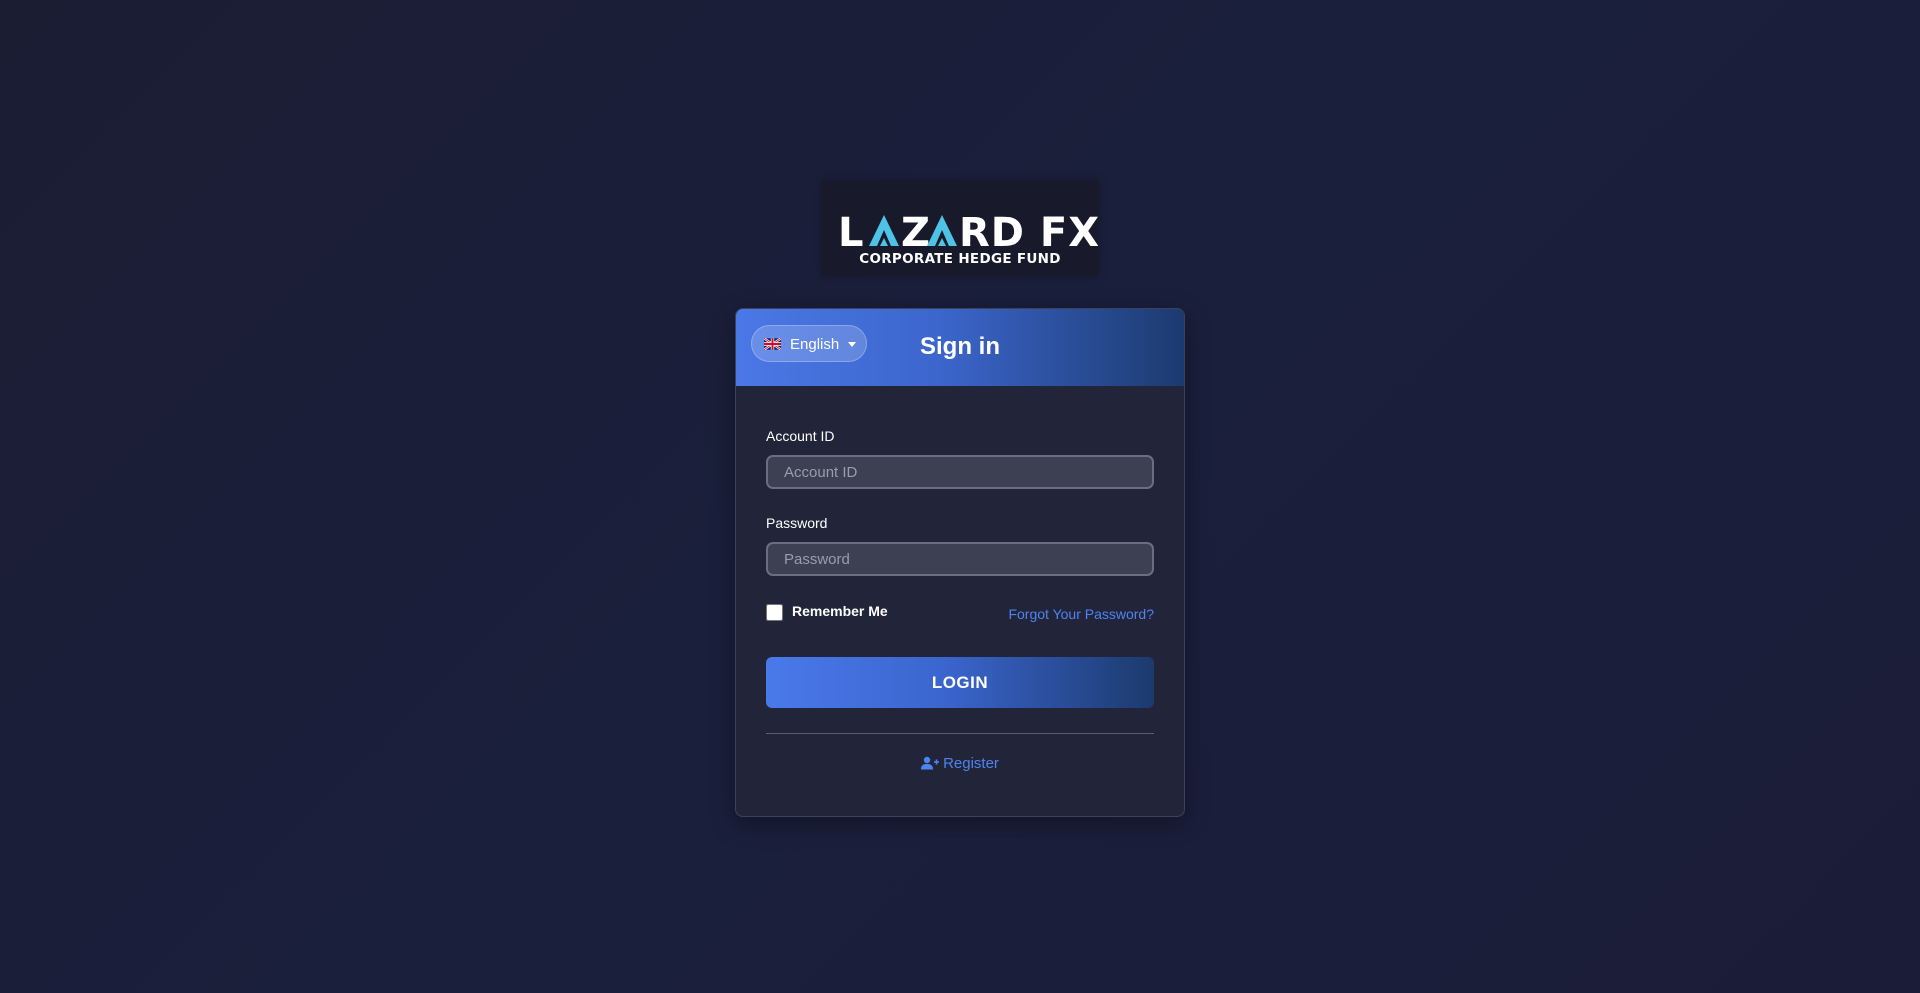 This screenshot has height=993, width=1920. I want to click on logo-letters-rd-fx: RD FX, so click(1028, 233).